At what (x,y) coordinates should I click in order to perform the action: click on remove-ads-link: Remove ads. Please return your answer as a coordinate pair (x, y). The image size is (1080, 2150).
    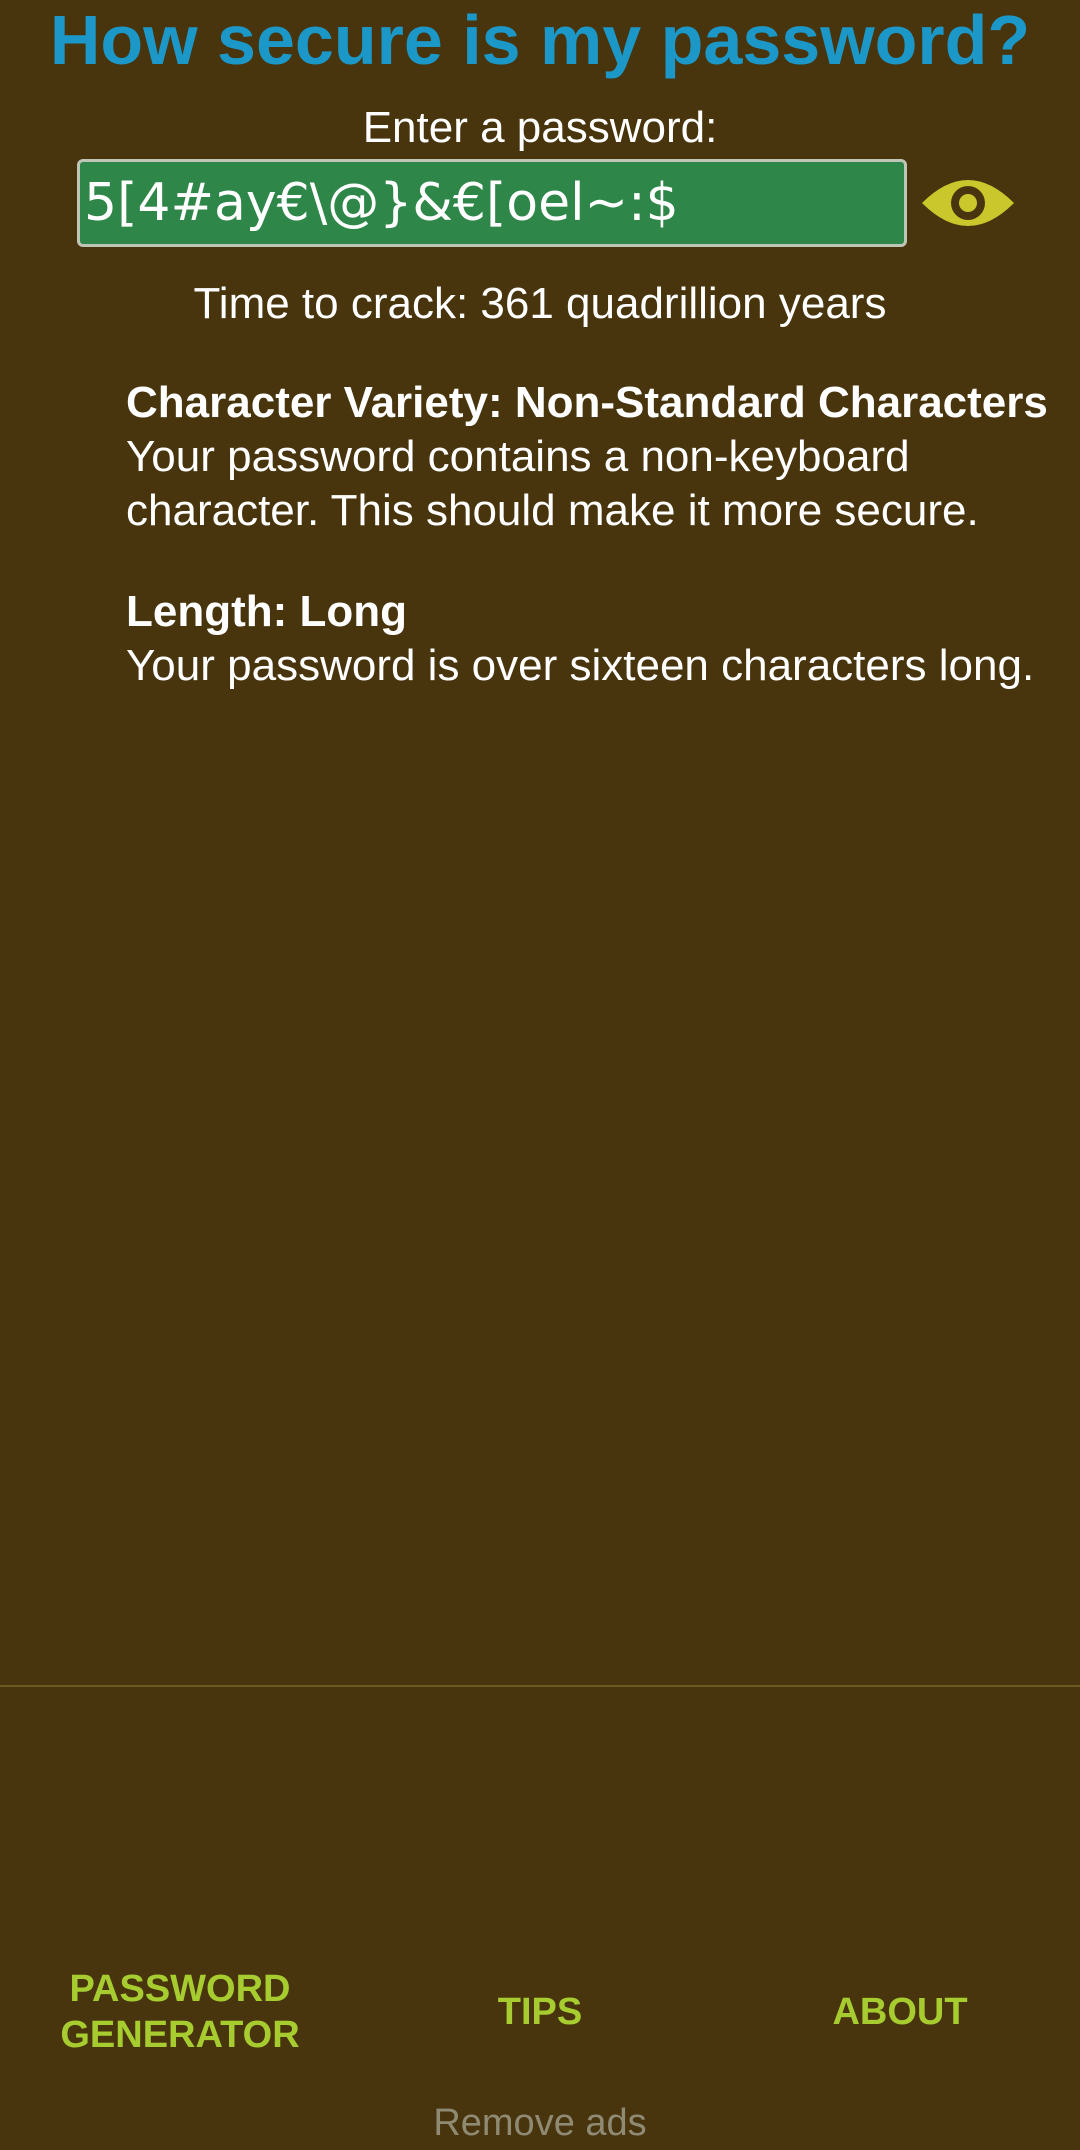
    Looking at the image, I should click on (540, 2123).